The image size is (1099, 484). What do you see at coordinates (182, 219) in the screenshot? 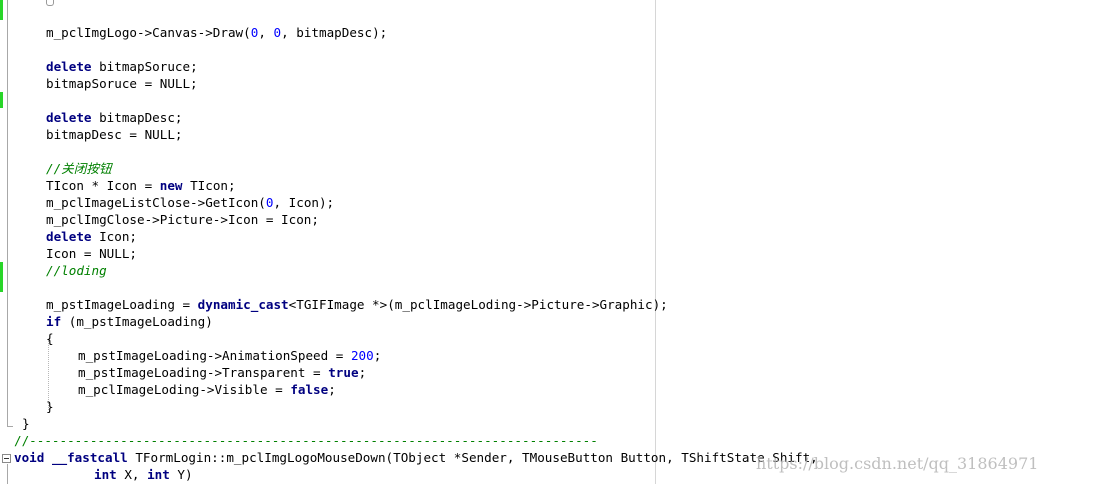
I see `code-line: m_pclImgClose->Picture->Icon = Icon;` at bounding box center [182, 219].